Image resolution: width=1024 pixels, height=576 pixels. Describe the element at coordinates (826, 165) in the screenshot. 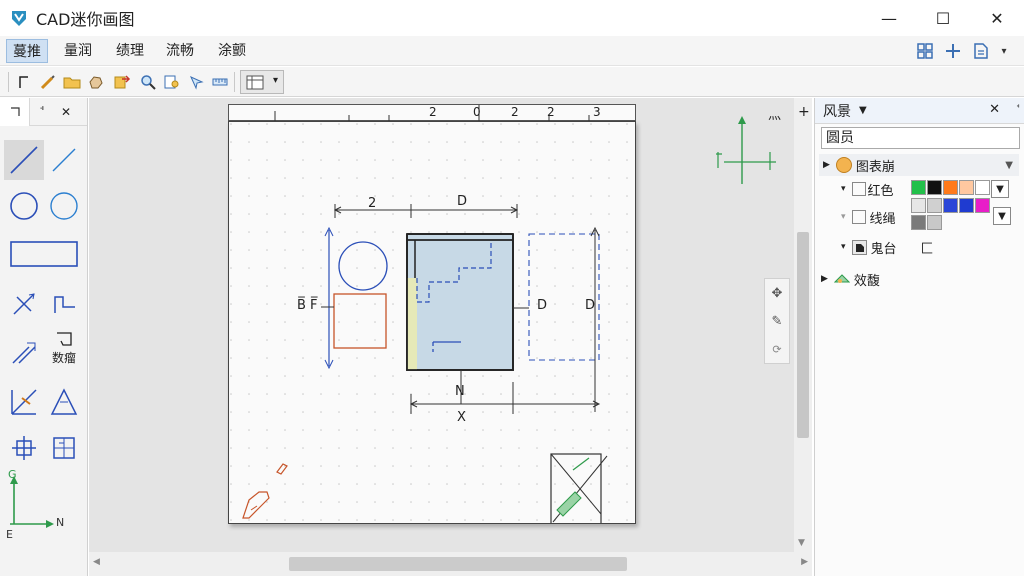

I see `expand-arrow-icon: ▶` at that location.